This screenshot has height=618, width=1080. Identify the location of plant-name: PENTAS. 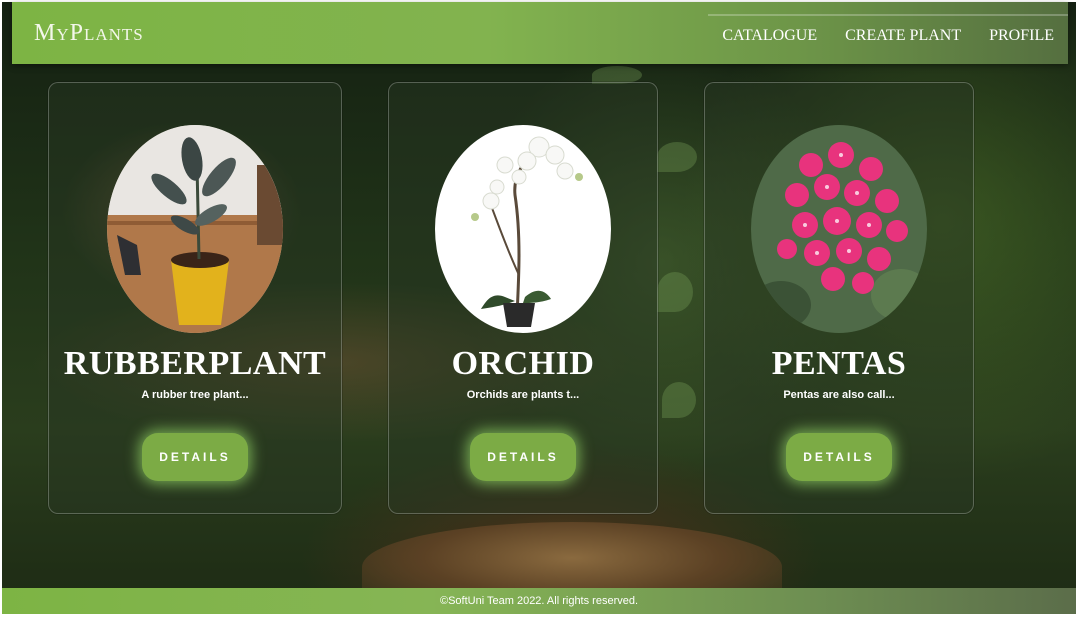
(839, 363).